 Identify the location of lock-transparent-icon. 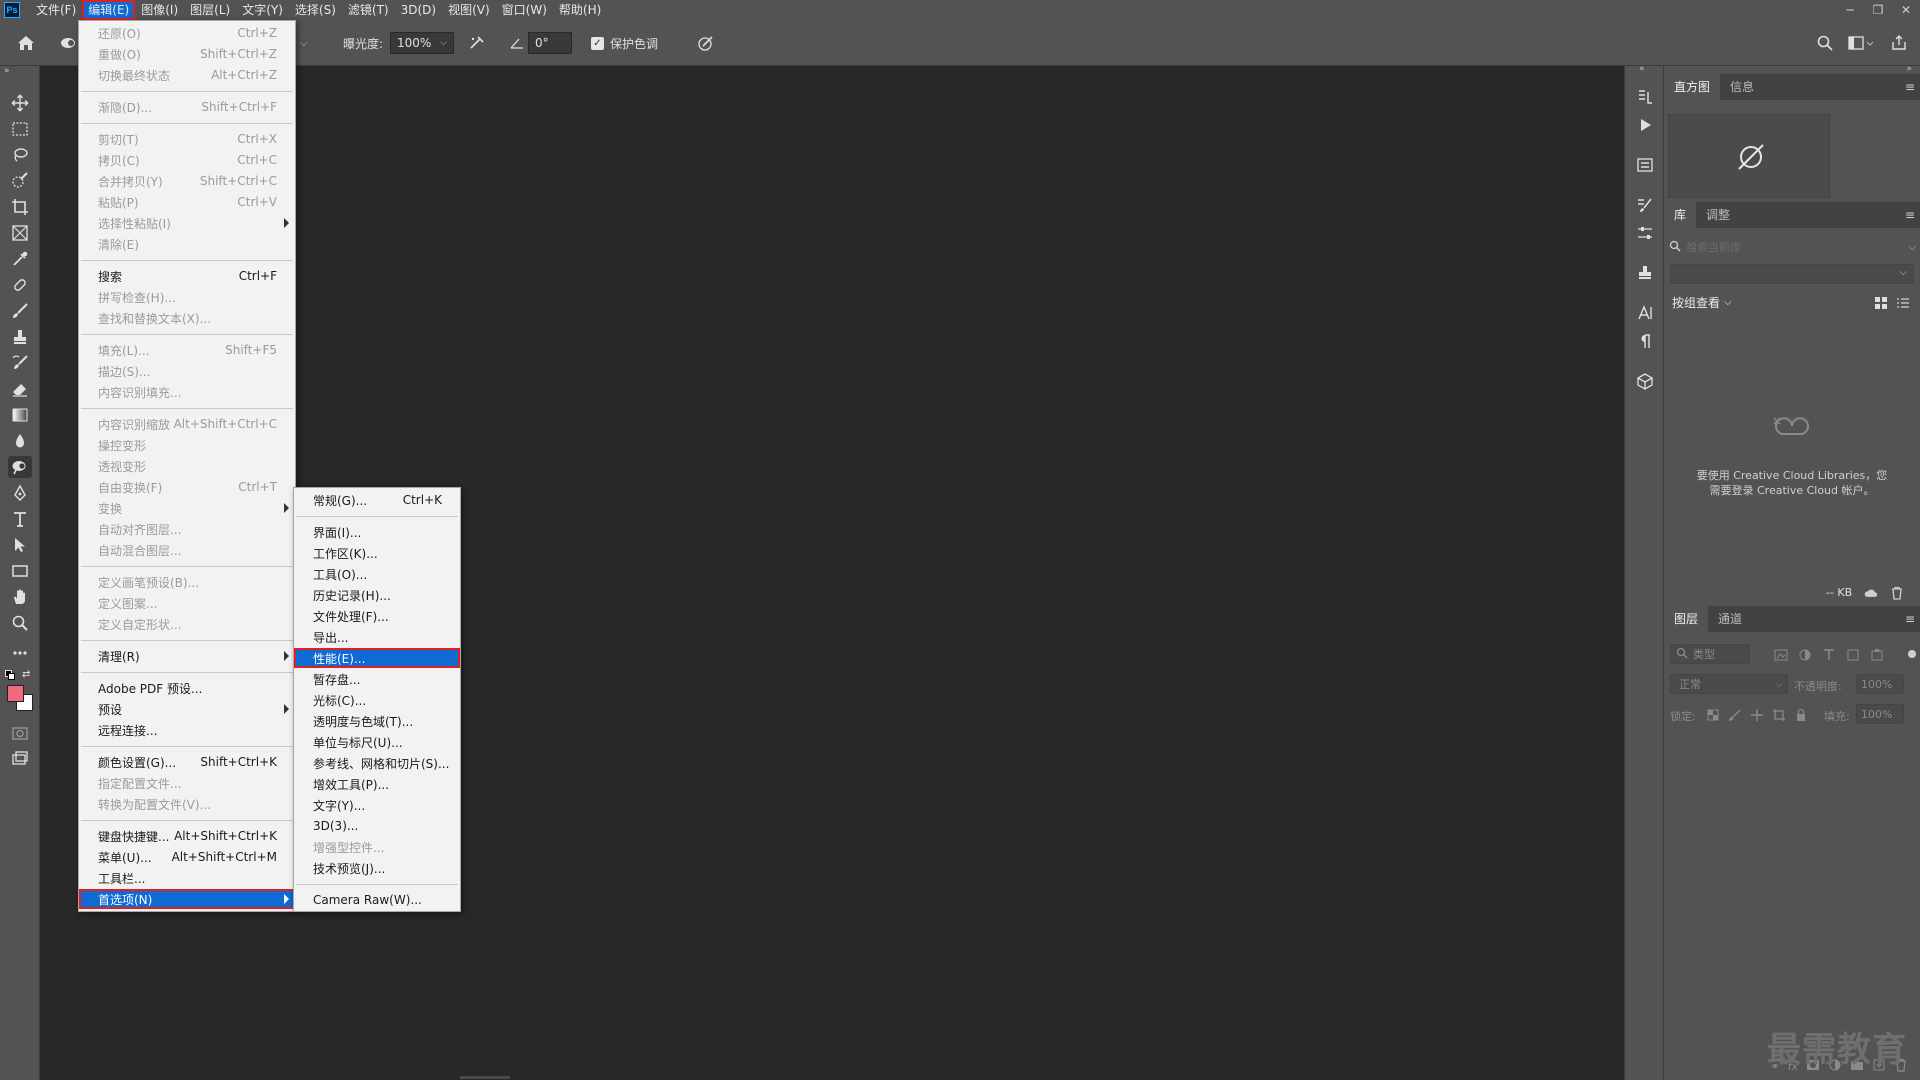
(1713, 716).